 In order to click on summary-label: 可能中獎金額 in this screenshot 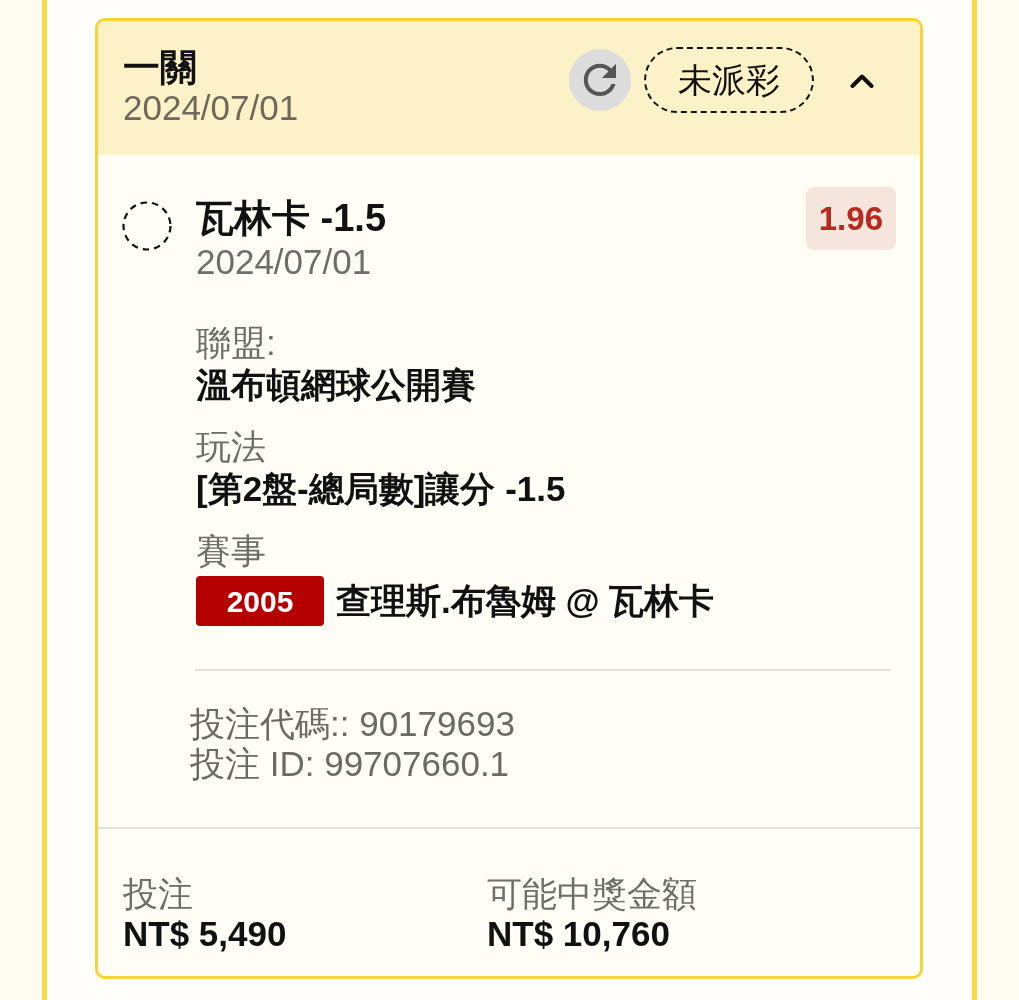, I will do `click(592, 894)`.